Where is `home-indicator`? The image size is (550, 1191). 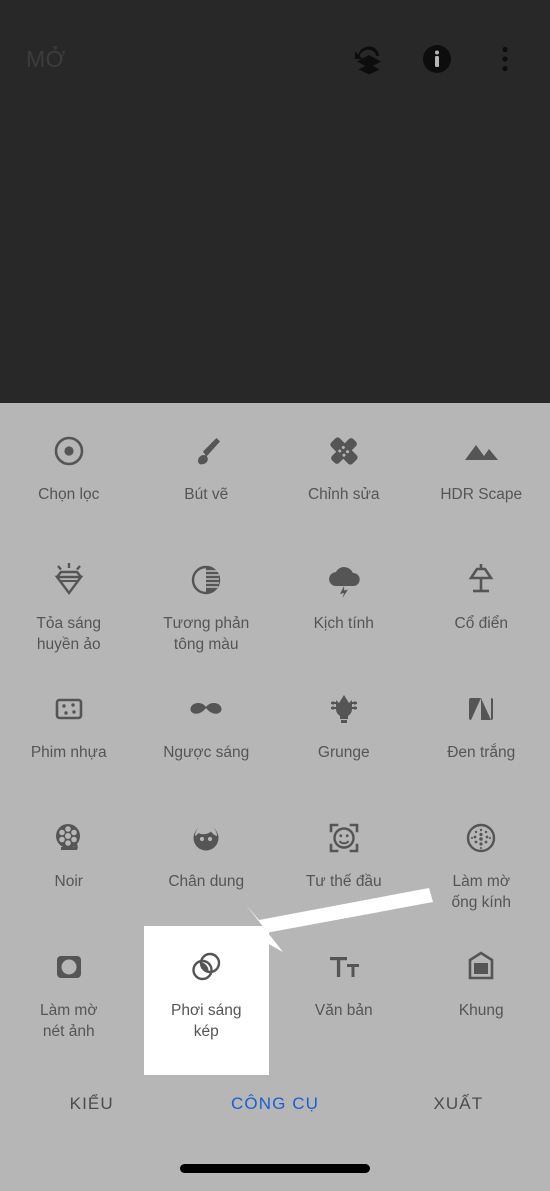 home-indicator is located at coordinates (275, 1168).